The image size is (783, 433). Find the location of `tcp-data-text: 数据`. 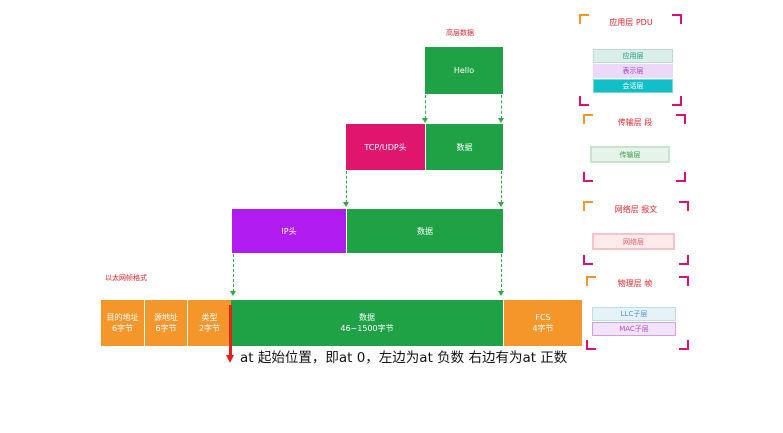

tcp-data-text: 数据 is located at coordinates (464, 147).